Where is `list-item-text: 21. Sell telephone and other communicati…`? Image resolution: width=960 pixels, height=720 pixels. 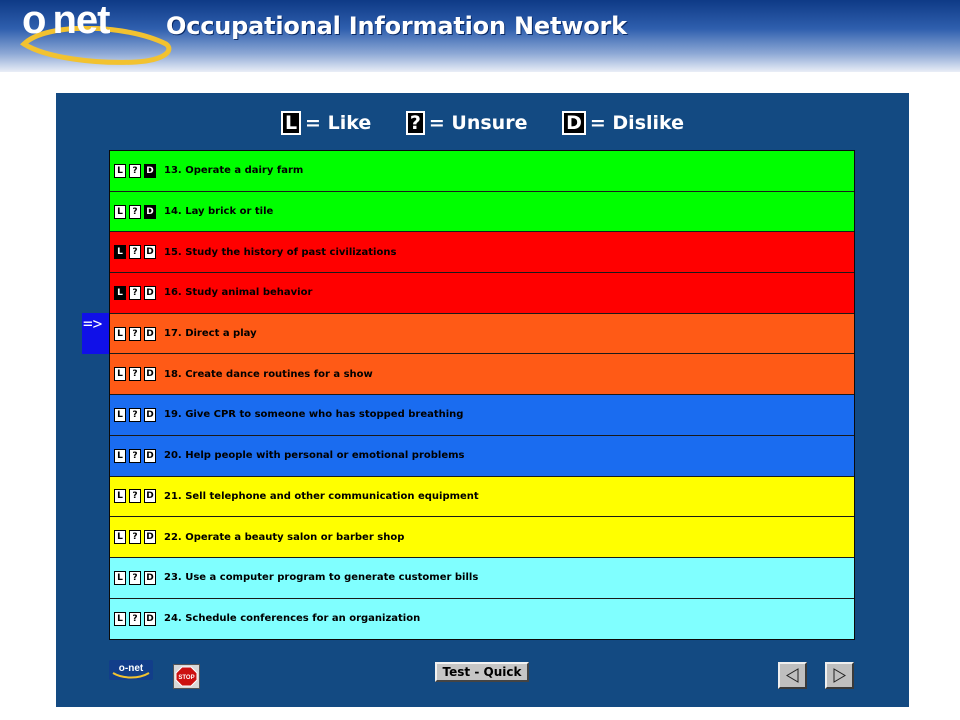
list-item-text: 21. Sell telephone and other communicati… is located at coordinates (321, 496).